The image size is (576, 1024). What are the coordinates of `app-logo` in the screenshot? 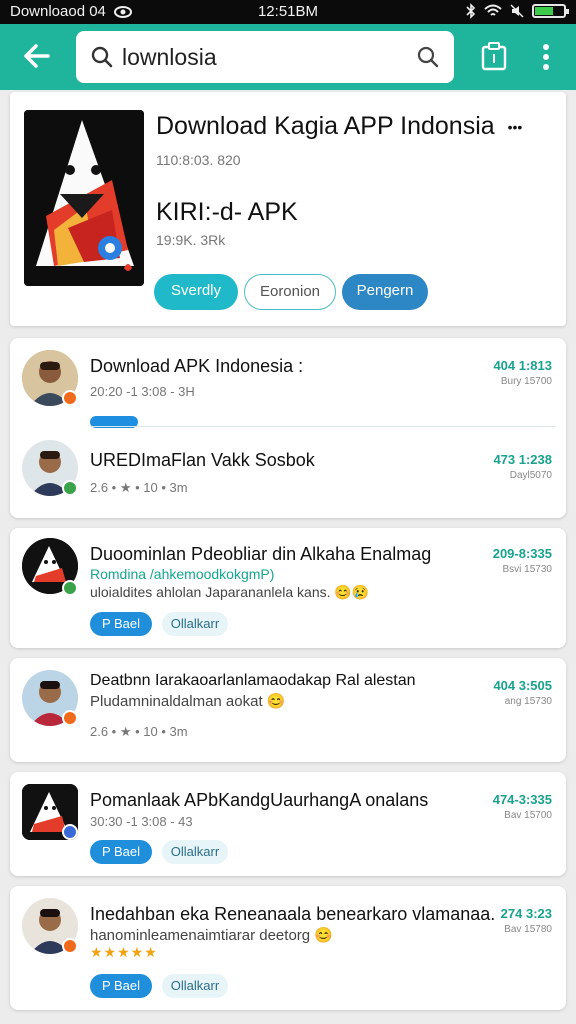 It's located at (84, 198).